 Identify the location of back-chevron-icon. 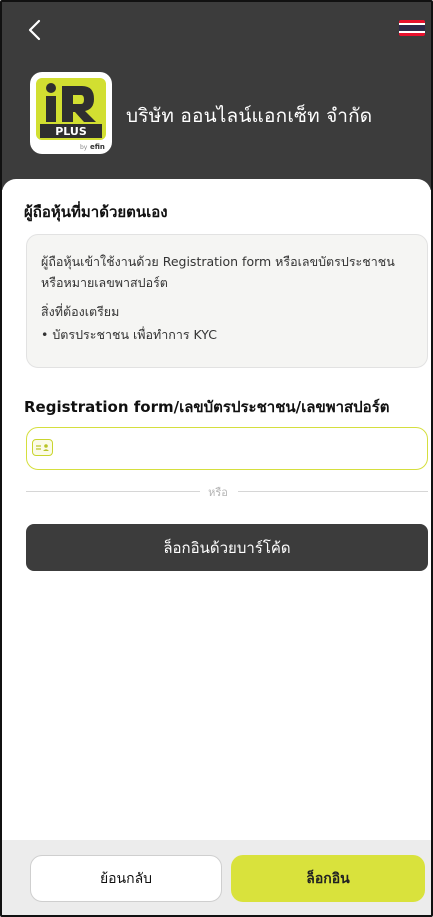
(35, 30).